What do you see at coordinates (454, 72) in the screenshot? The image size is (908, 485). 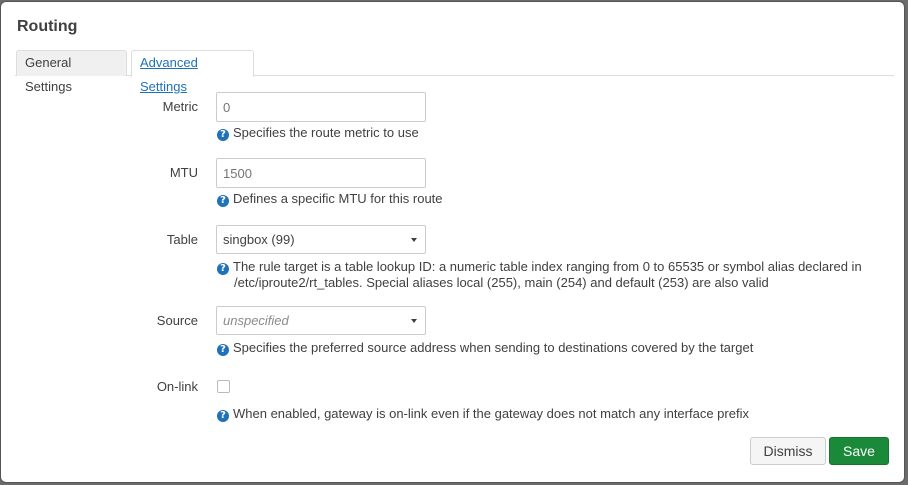 I see `tab-bar: General Settings Advanced Settings` at bounding box center [454, 72].